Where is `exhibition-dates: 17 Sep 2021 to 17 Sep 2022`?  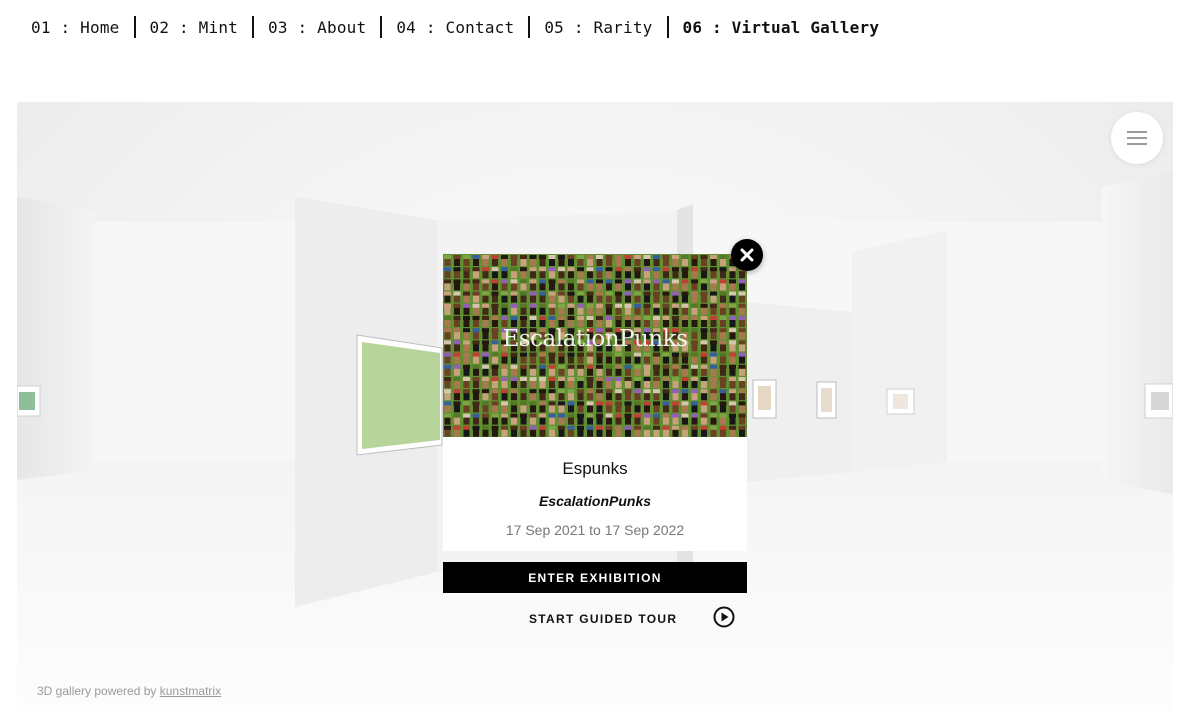 exhibition-dates: 17 Sep 2021 to 17 Sep 2022 is located at coordinates (595, 530).